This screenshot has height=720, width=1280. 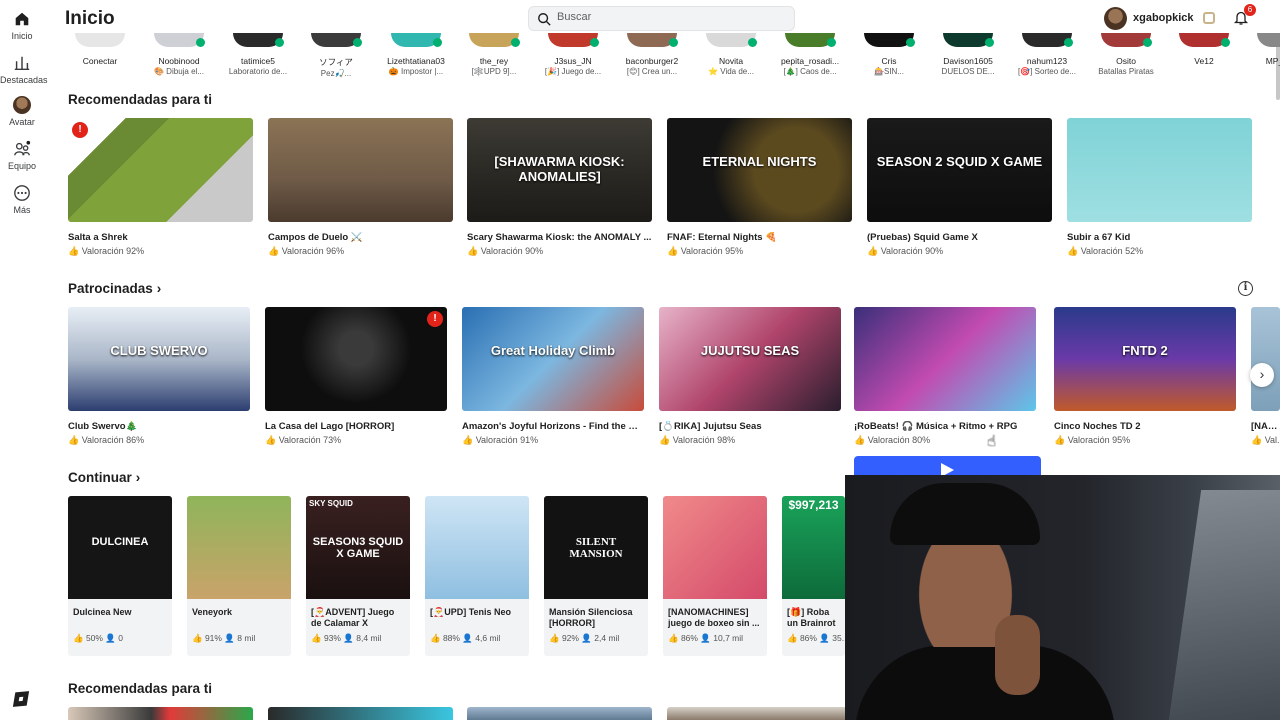 What do you see at coordinates (358, 547) in the screenshot?
I see `game-thumbnail: SKY SQUID SEASON3 SQUID X GAME` at bounding box center [358, 547].